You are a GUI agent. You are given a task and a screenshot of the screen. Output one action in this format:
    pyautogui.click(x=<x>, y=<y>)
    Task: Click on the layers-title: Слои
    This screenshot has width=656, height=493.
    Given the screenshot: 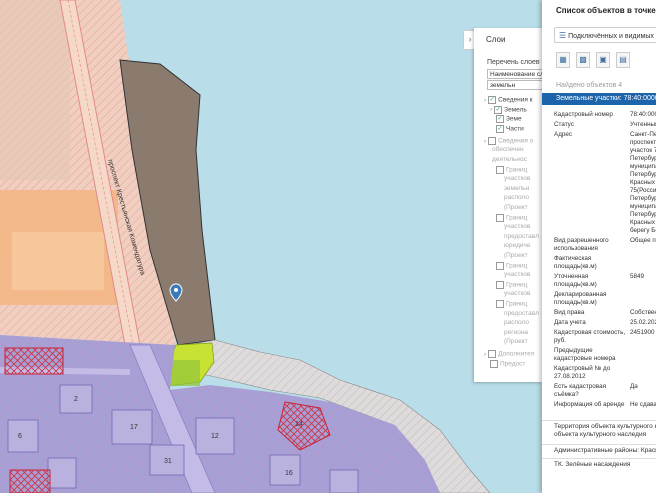 What is the action you would take?
    pyautogui.click(x=496, y=39)
    